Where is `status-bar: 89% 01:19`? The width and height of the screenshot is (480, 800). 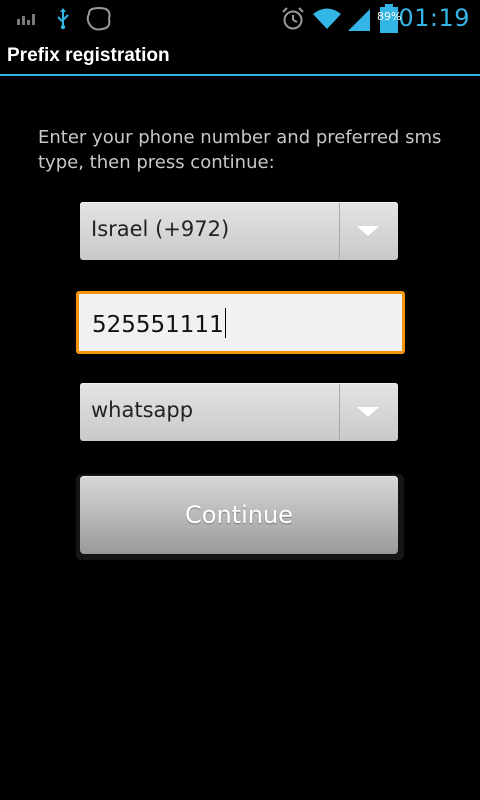 status-bar: 89% 01:19 is located at coordinates (240, 19).